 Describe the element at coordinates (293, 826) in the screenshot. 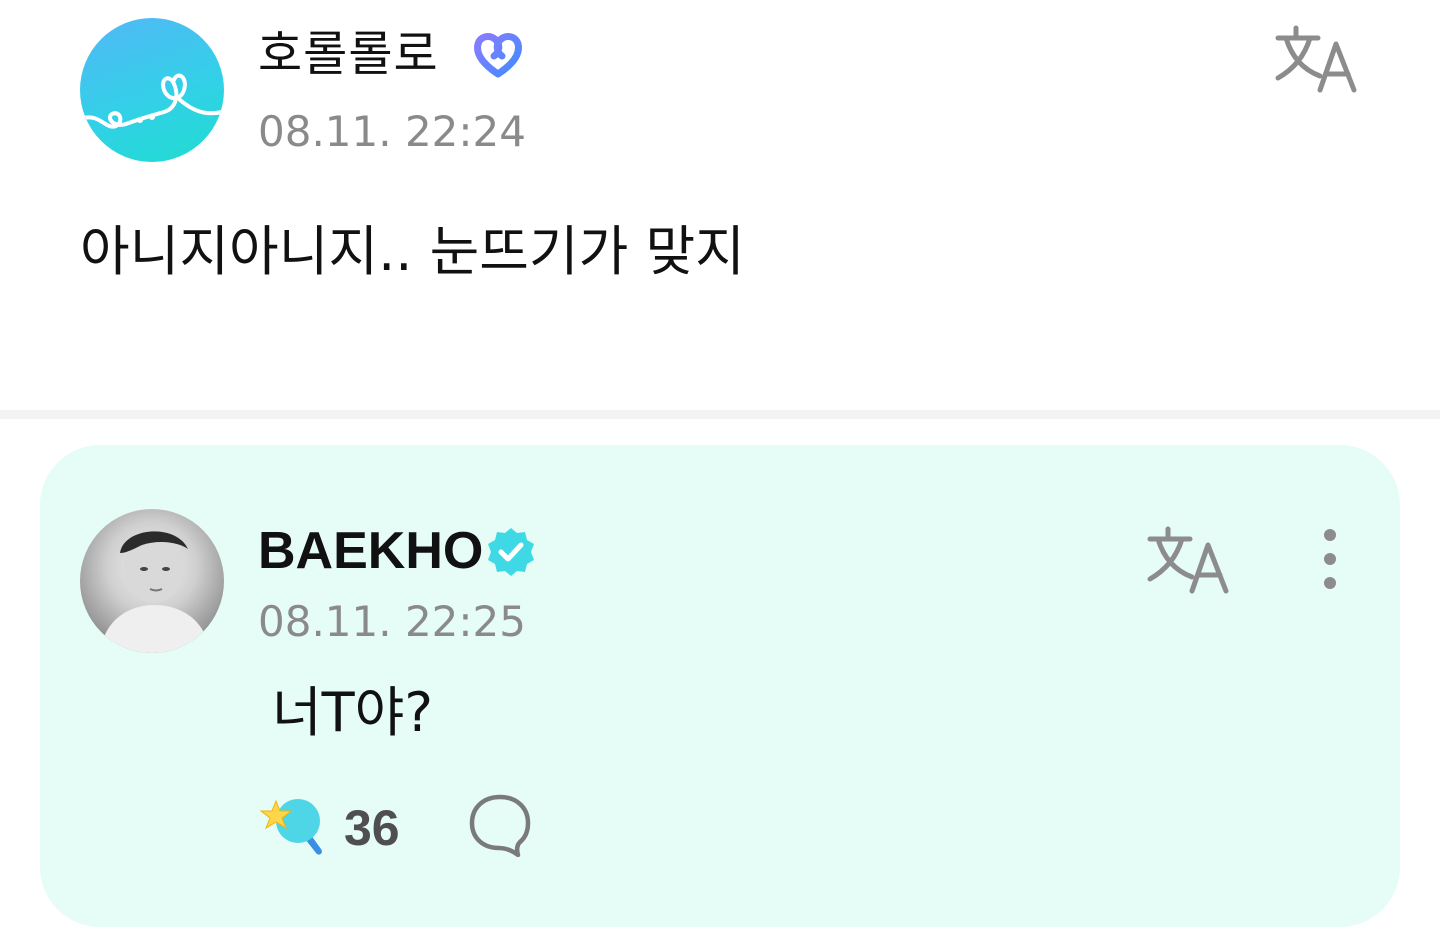

I see `star-lightstick-icon` at that location.